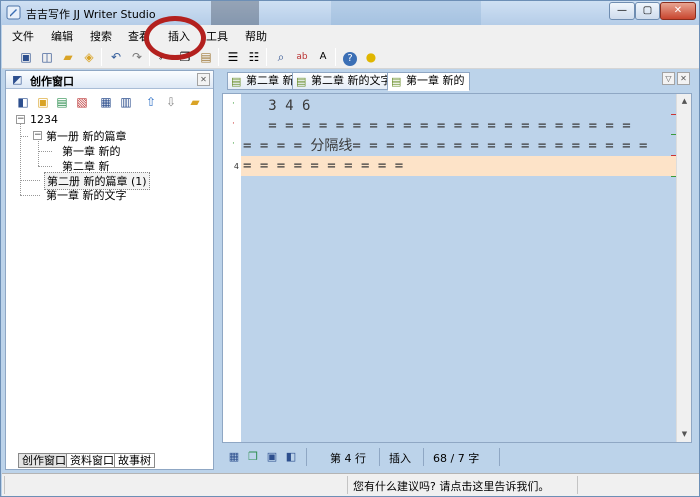 The image size is (700, 497). Describe the element at coordinates (683, 78) in the screenshot. I see `tab-close-icon: ✕` at that location.